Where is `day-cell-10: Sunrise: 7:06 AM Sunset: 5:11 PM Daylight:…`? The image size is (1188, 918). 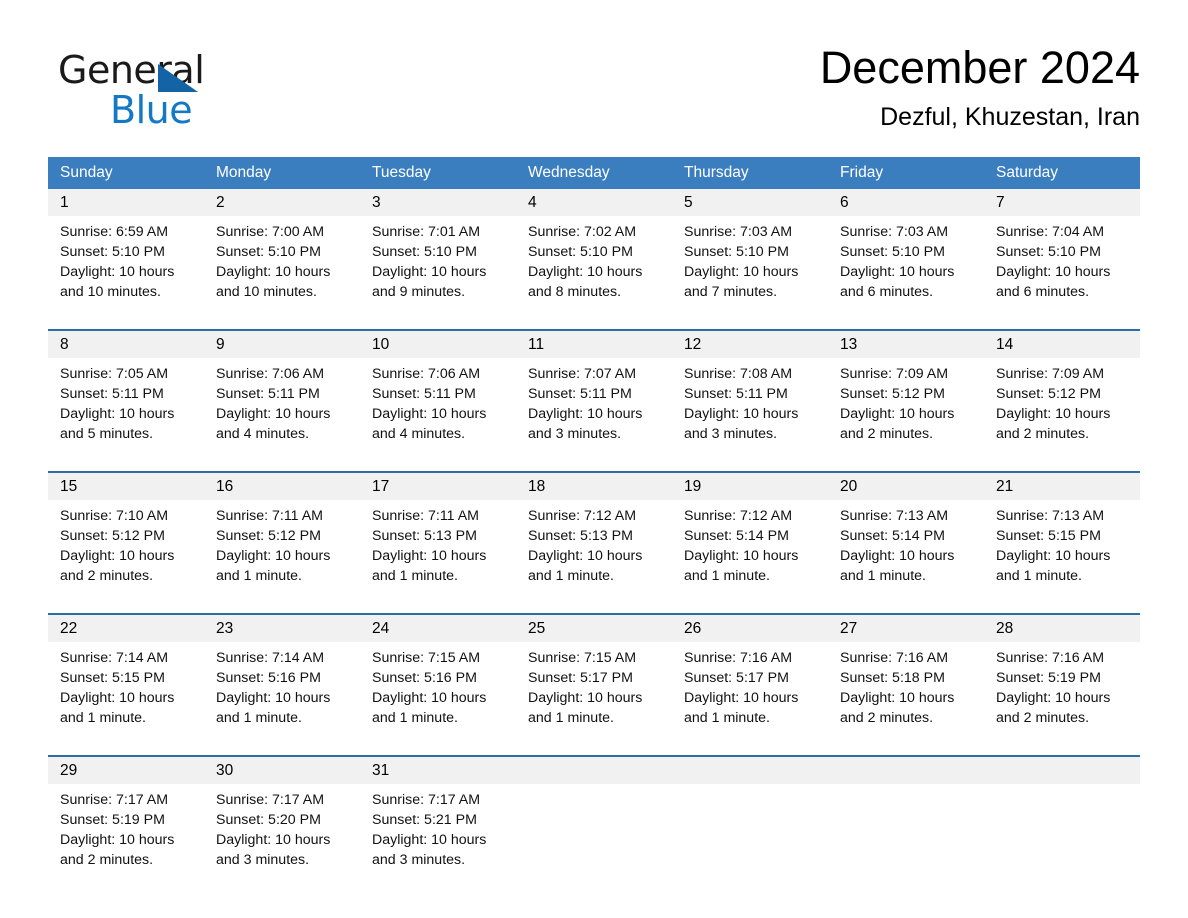
day-cell-10: Sunrise: 7:06 AM Sunset: 5:11 PM Daylight:… is located at coordinates (438, 411).